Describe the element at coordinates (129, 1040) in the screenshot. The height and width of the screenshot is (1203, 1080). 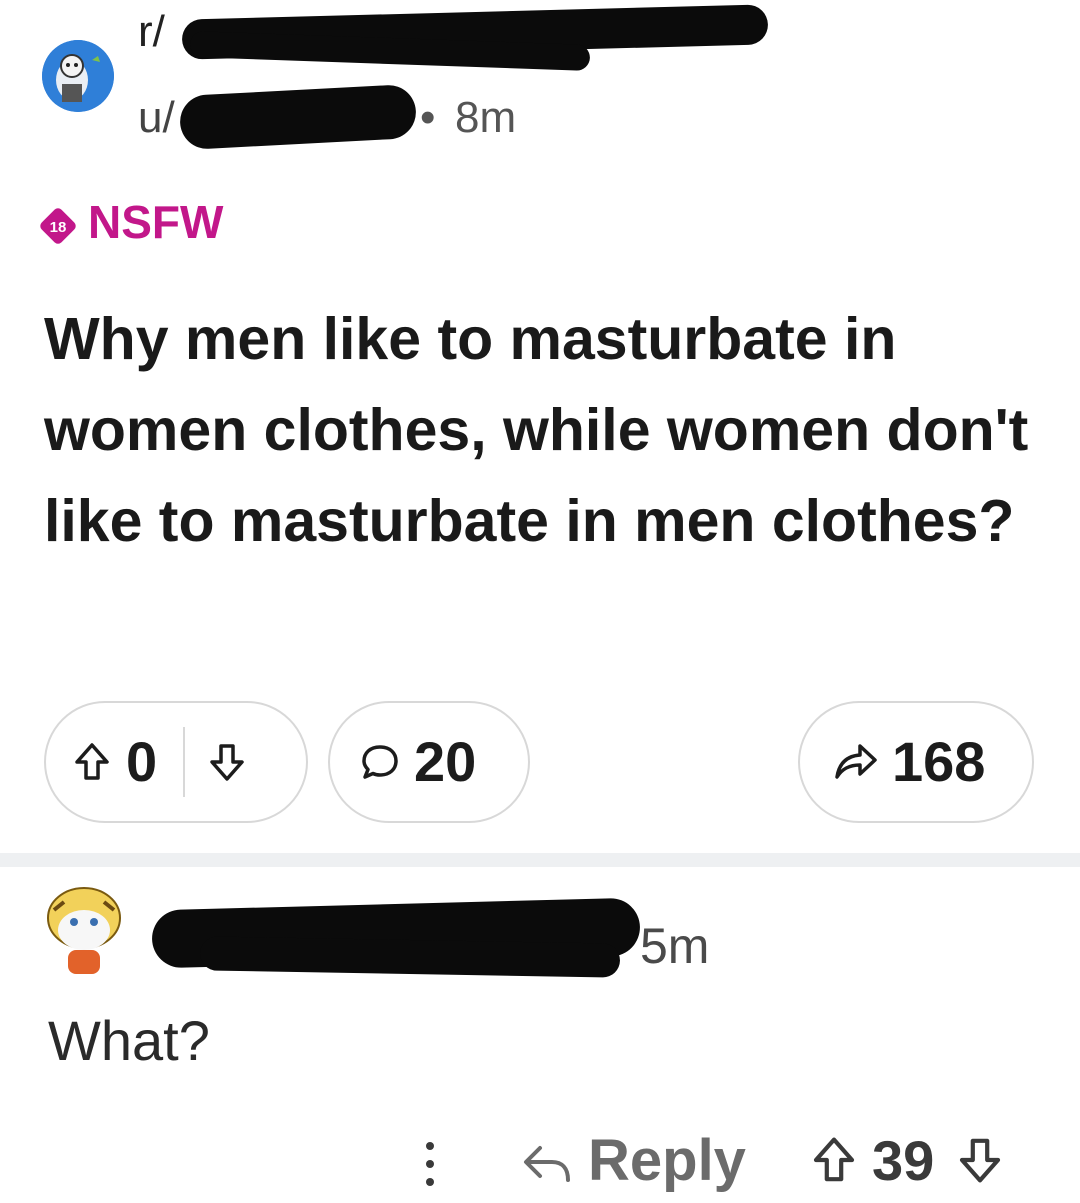
I see `comment-body: What?` at that location.